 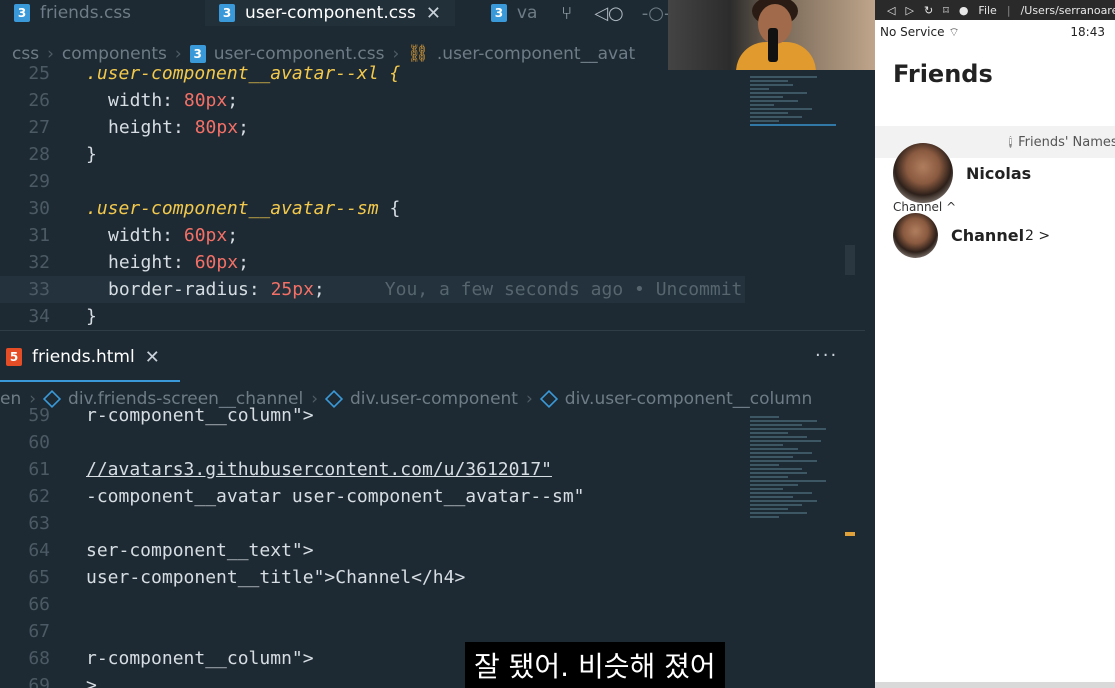 I want to click on page-title: Friends, so click(x=943, y=74).